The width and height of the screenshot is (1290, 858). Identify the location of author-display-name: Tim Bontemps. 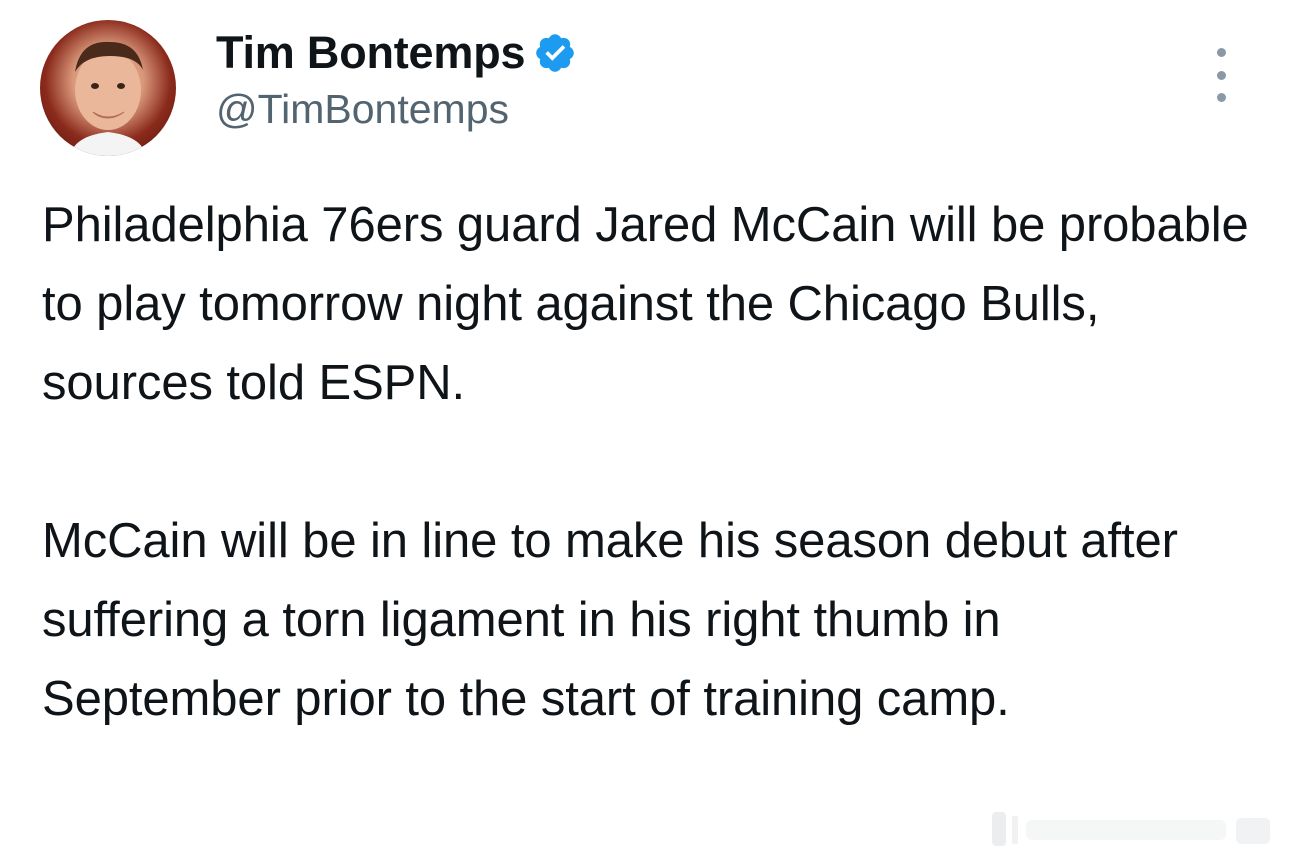
(371, 53).